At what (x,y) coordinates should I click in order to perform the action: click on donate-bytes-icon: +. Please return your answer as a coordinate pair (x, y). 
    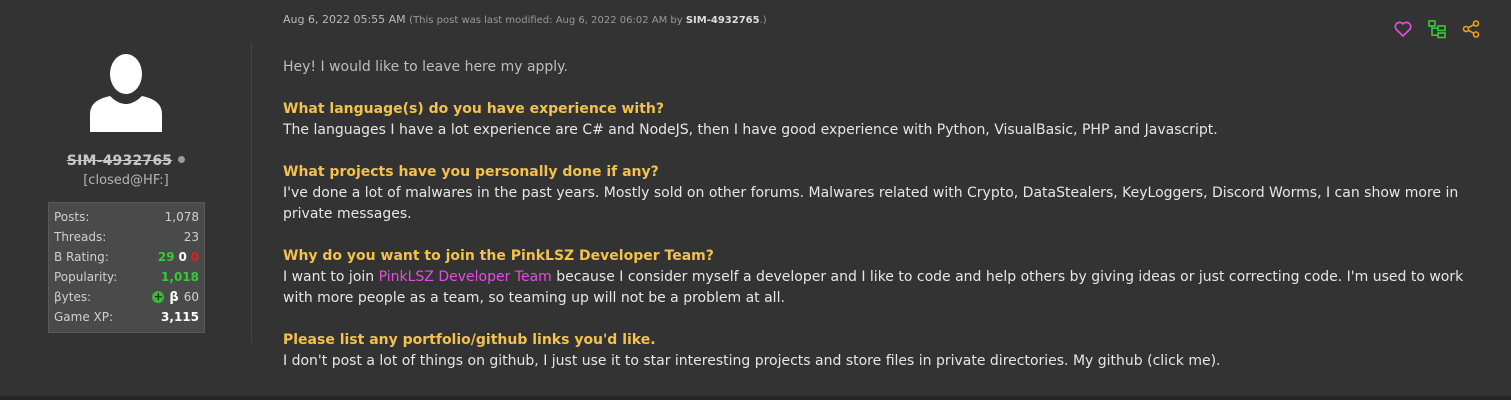
    Looking at the image, I should click on (158, 297).